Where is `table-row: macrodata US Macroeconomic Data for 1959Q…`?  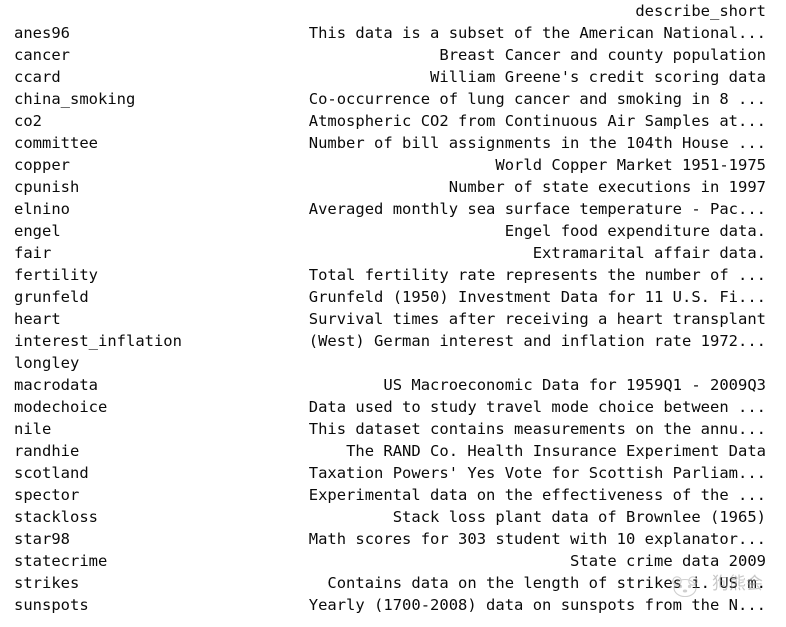
table-row: macrodata US Macroeconomic Data for 1959Q… is located at coordinates (393, 385).